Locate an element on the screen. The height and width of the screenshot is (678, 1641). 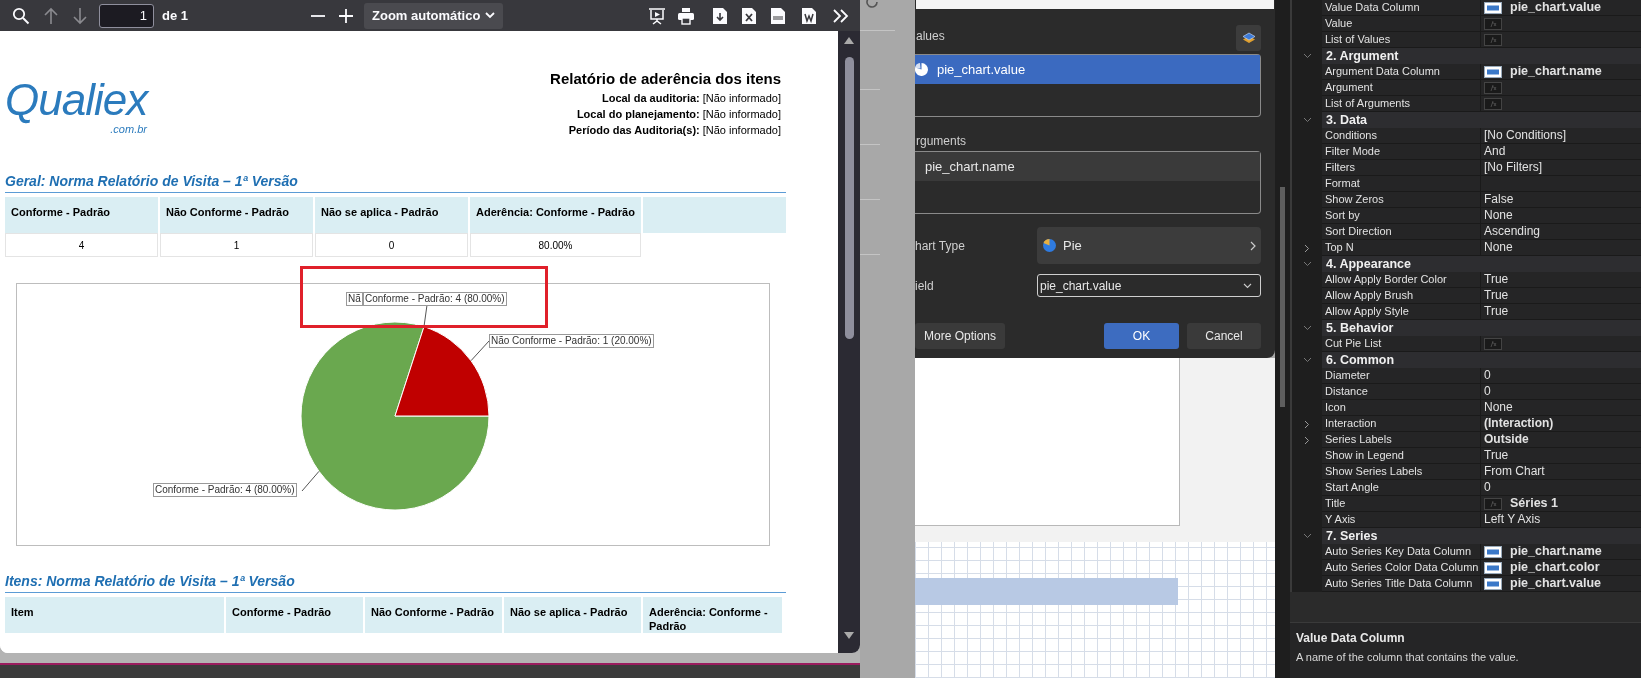
property-name: Top N is located at coordinates (1401, 248).